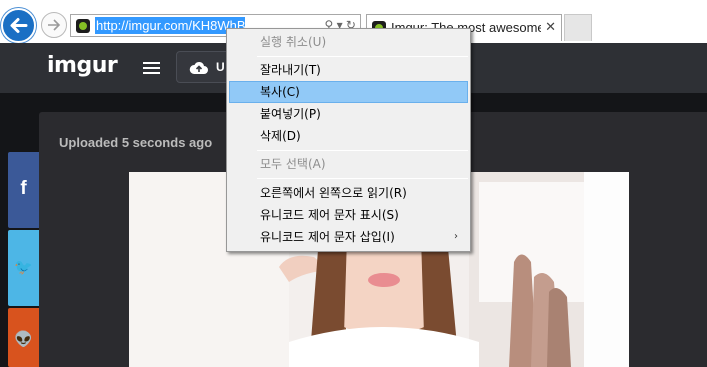 The height and width of the screenshot is (367, 707). Describe the element at coordinates (348, 215) in the screenshot. I see `menu-item-show-unicode-control: 유니코드 제어 문자 표시(S)` at that location.